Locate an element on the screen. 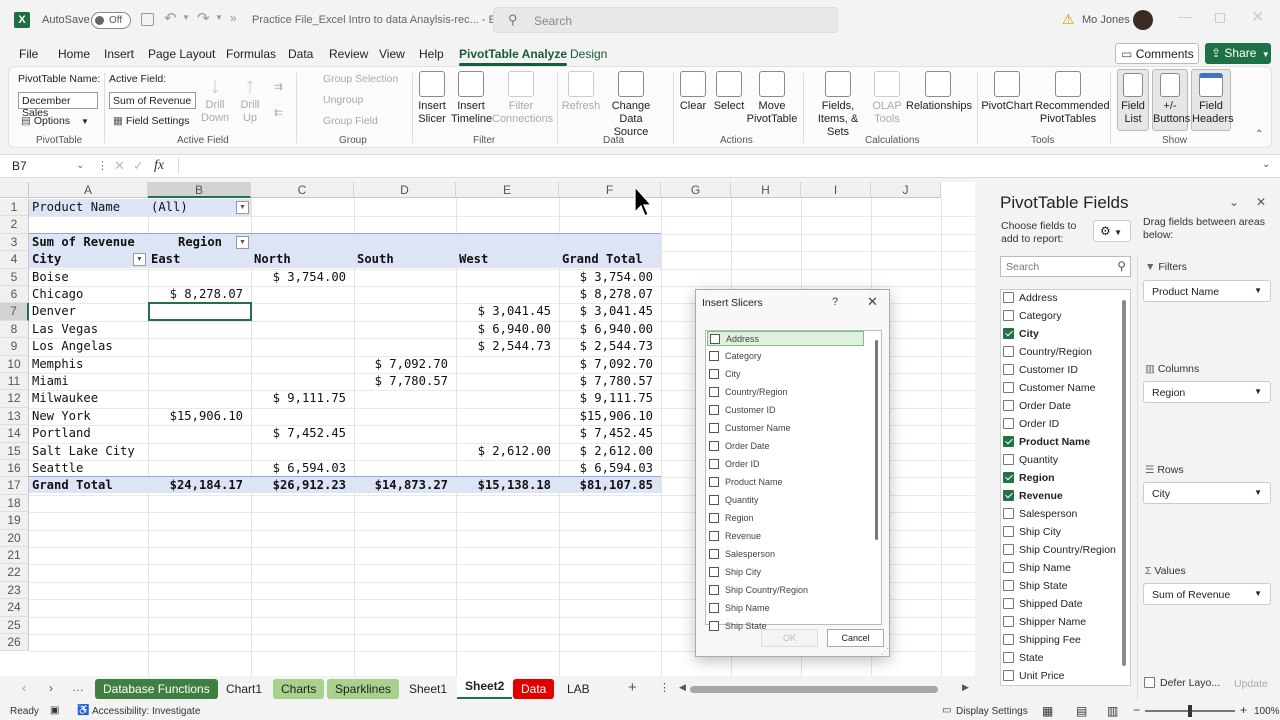  field-item: Ship Name is located at coordinates (1037, 568).